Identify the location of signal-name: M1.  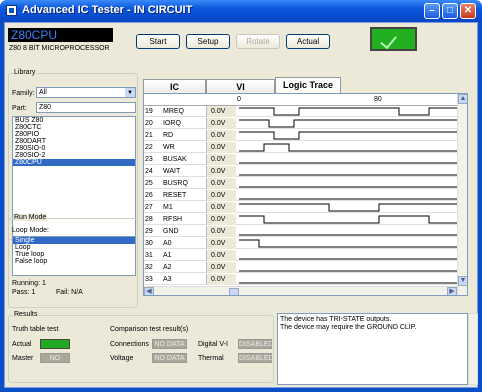
(168, 207).